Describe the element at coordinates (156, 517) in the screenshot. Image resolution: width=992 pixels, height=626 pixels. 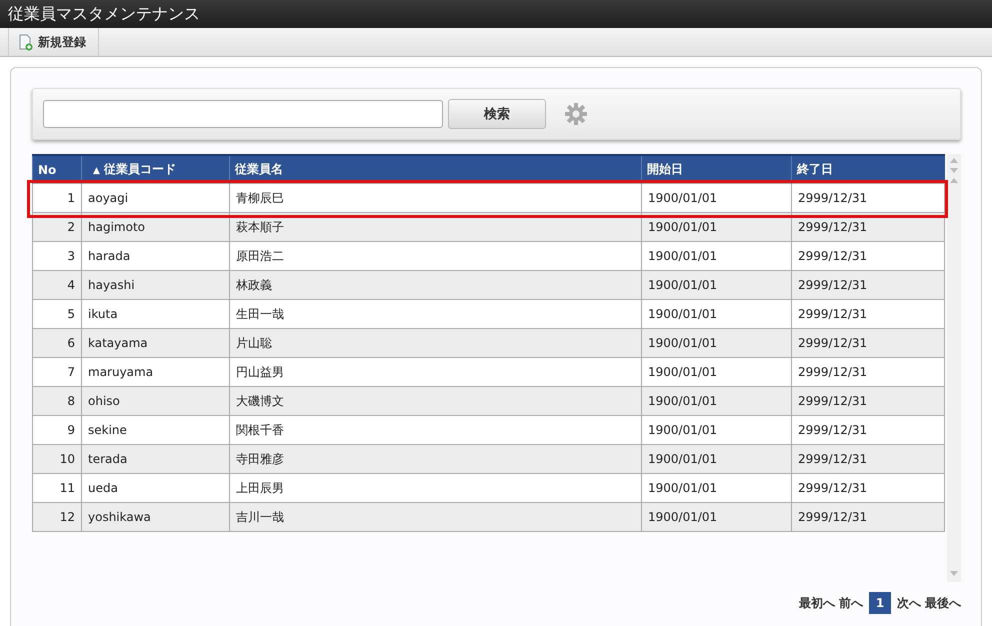
I see `table-cell: yoshikawa` at that location.